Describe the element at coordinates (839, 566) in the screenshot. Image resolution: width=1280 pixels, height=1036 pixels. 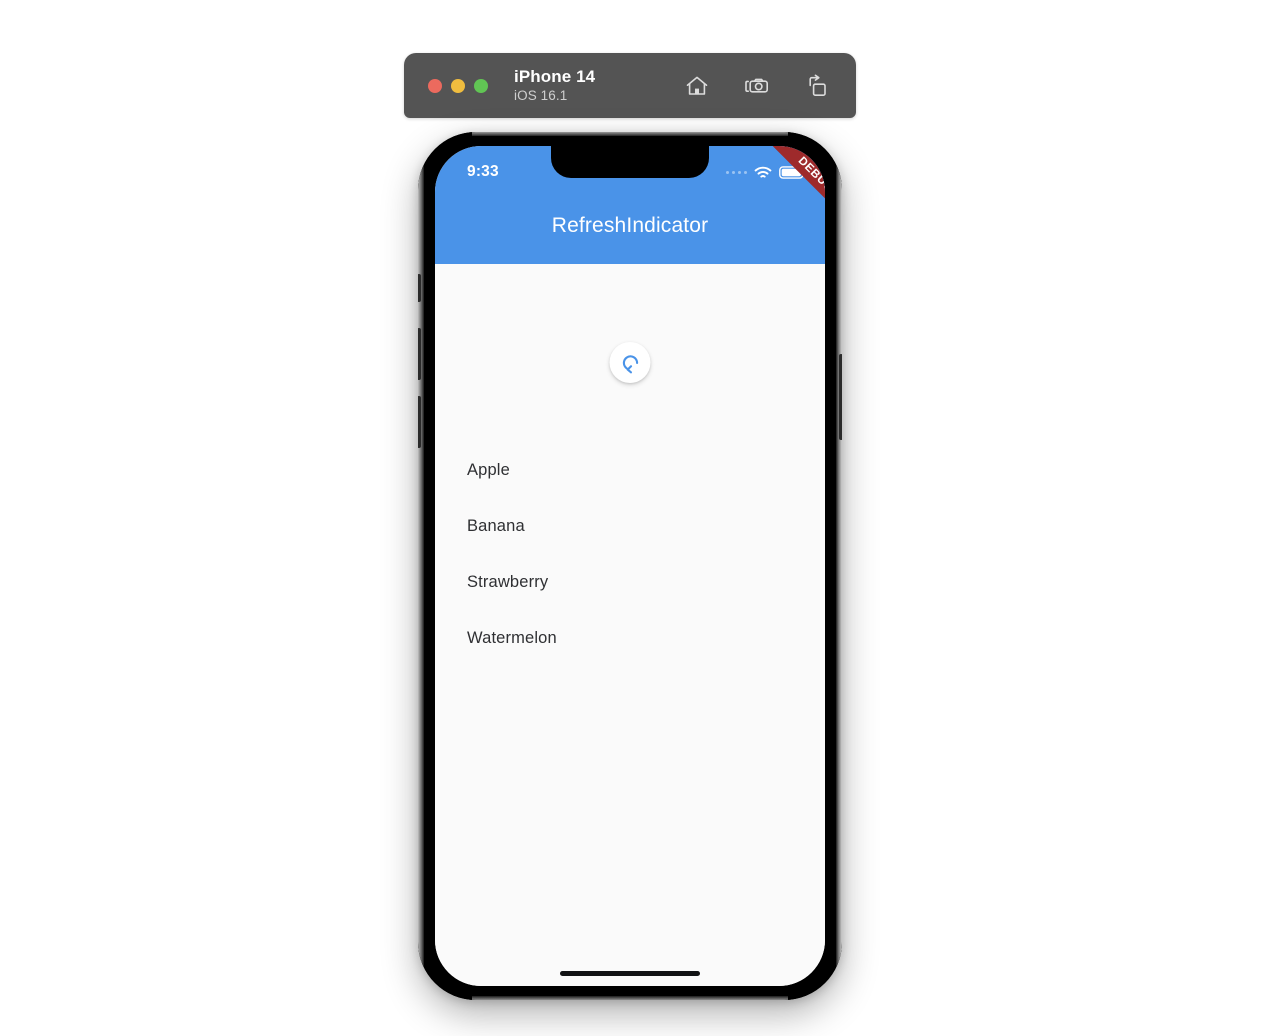
I see `frame-rim-right` at that location.